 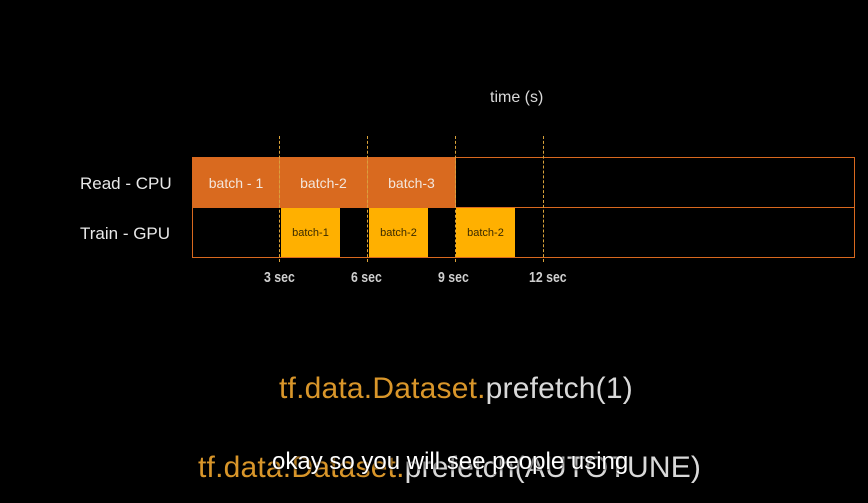 I want to click on code-line-prefetch-1: tf.data.Dataset.prefetch(1), so click(x=456, y=389).